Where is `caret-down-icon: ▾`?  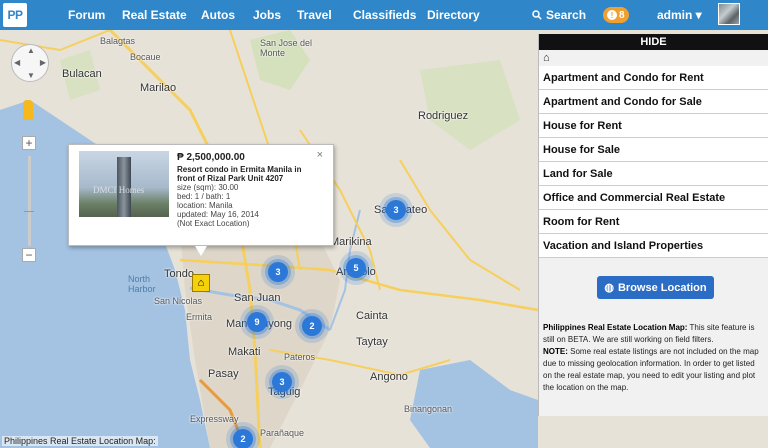 caret-down-icon: ▾ is located at coordinates (697, 15).